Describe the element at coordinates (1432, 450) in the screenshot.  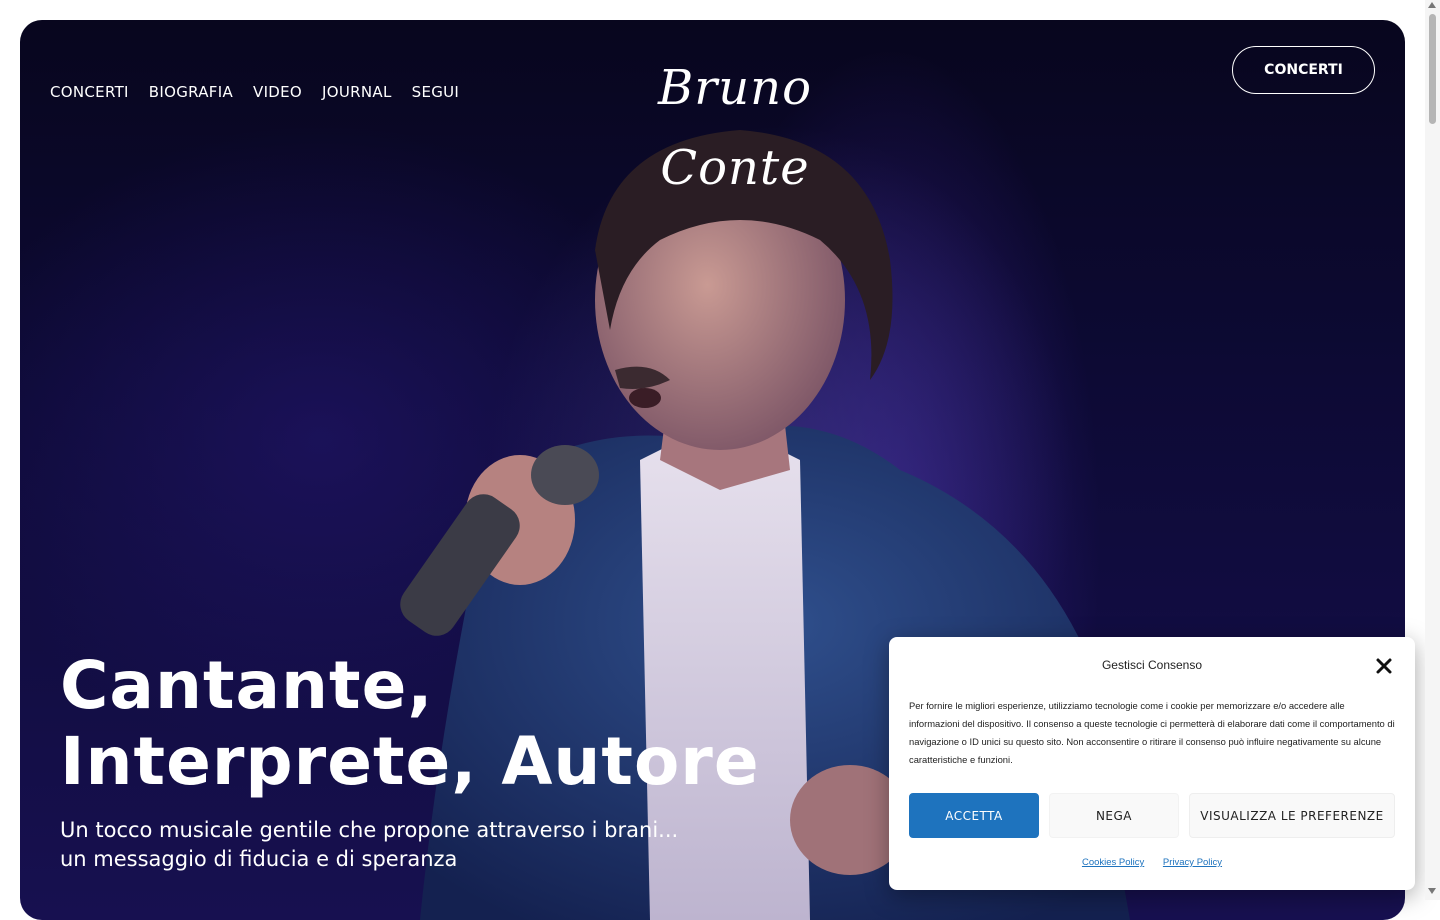
I see `page-scrollbar` at that location.